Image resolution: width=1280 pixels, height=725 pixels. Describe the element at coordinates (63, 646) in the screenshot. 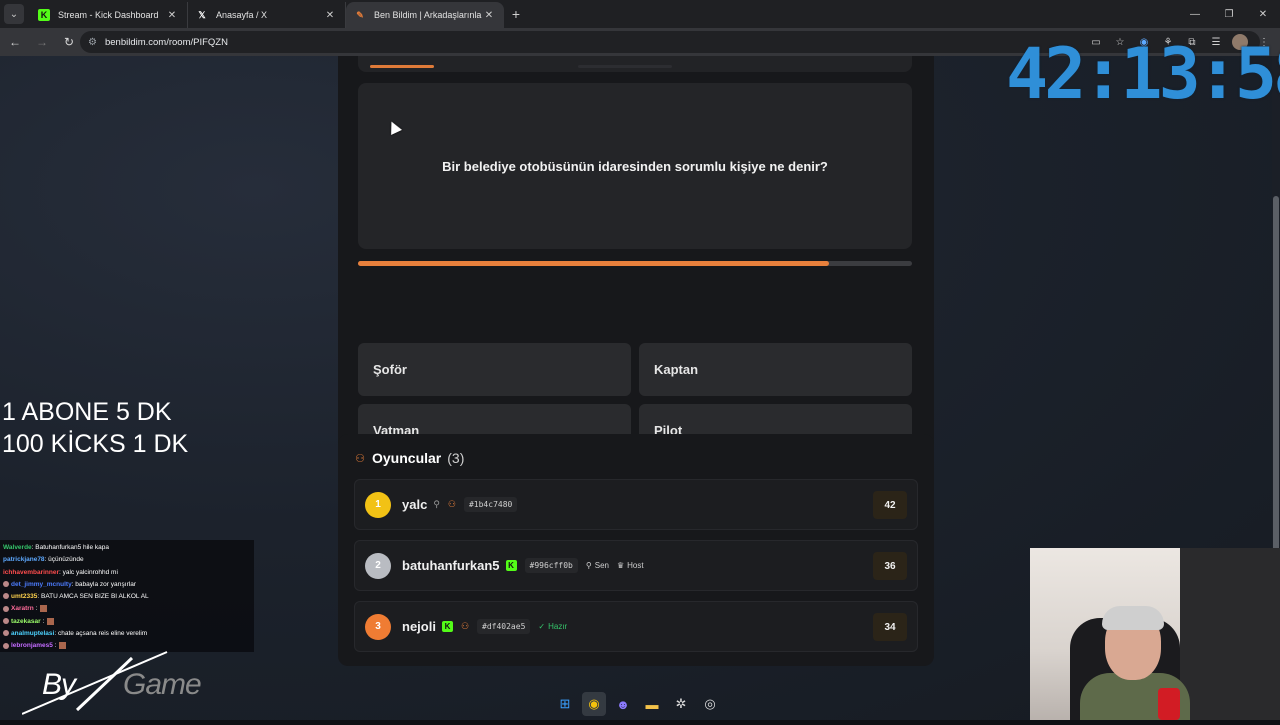

I see `chat-emote-icon` at that location.